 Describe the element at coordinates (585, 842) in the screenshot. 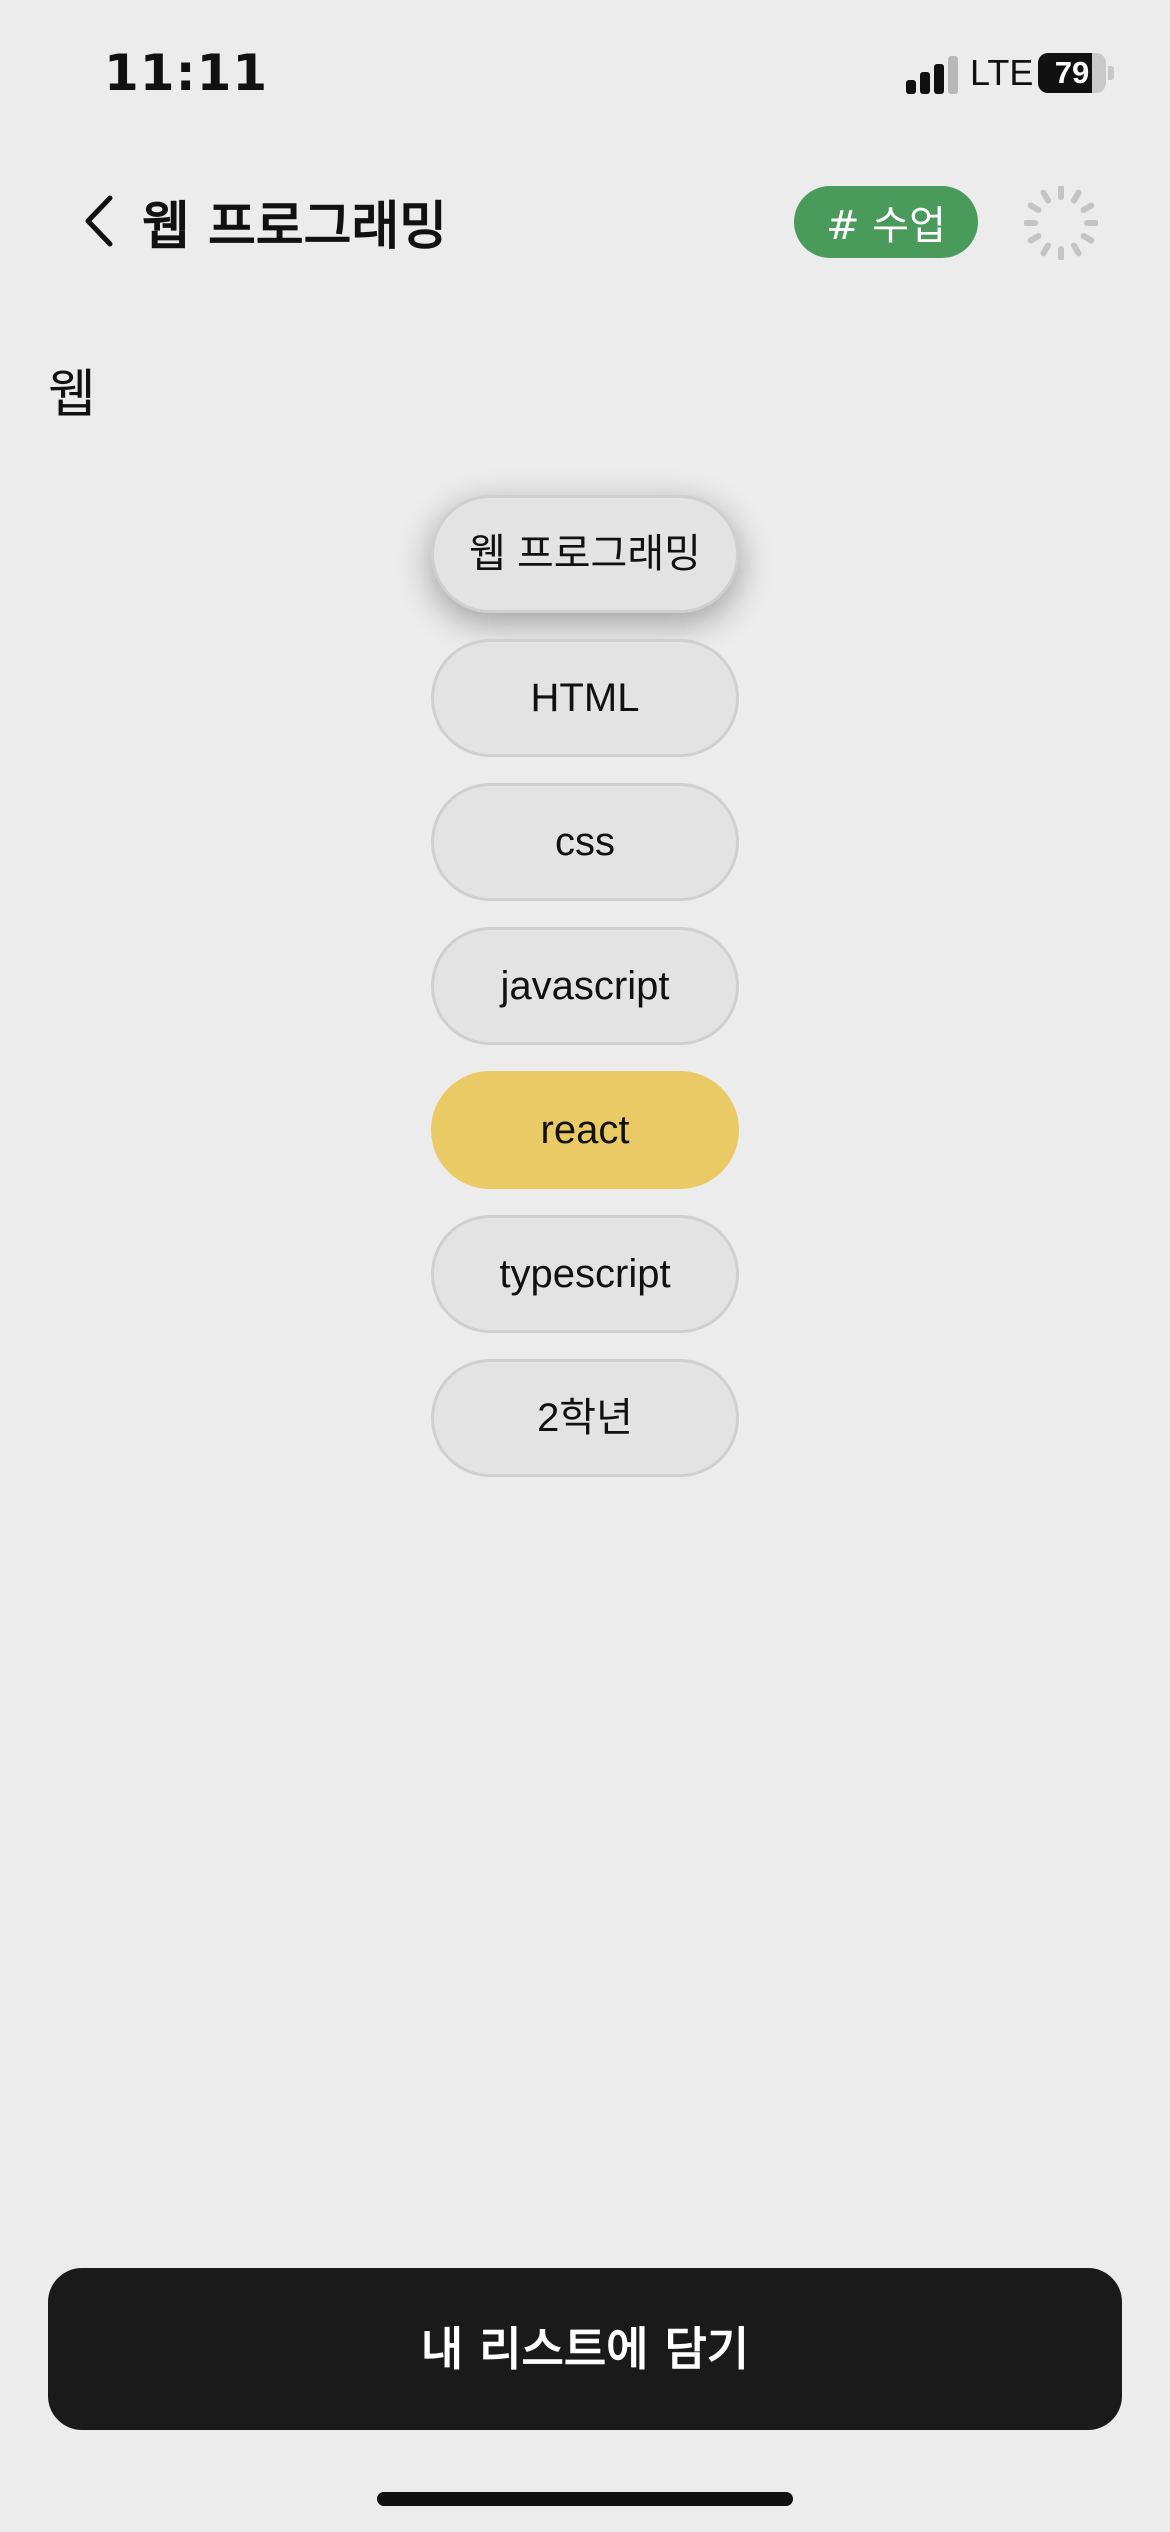

I see `chip-css: css` at that location.